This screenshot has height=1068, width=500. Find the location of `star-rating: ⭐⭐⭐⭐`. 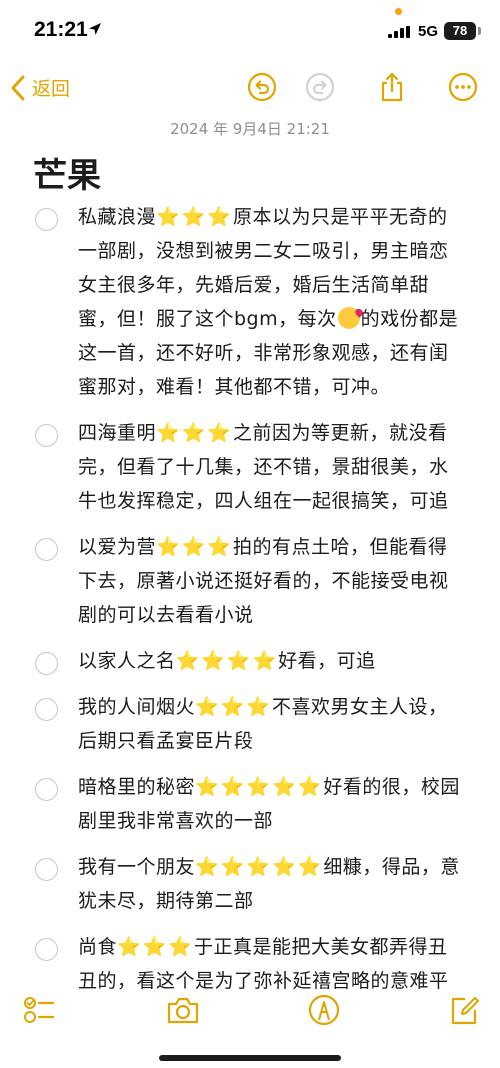

star-rating: ⭐⭐⭐⭐ is located at coordinates (227, 661).